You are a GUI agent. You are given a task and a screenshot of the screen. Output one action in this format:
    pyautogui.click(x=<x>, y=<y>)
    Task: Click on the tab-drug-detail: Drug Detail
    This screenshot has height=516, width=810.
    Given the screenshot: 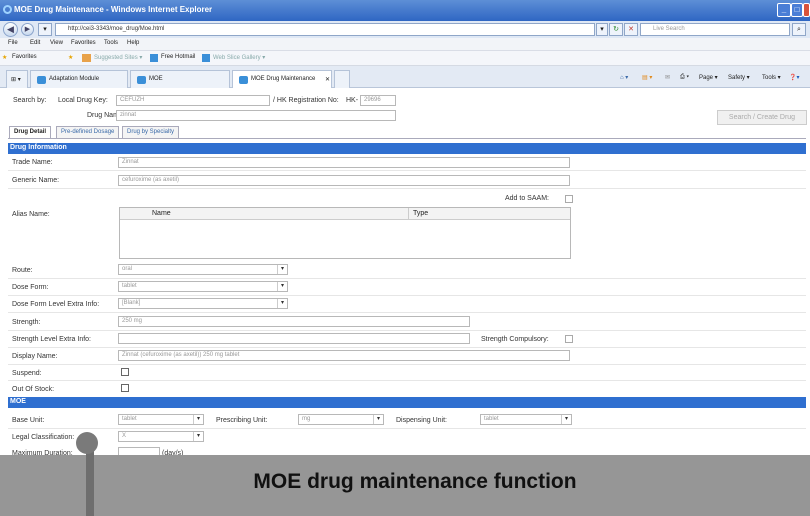 What is the action you would take?
    pyautogui.click(x=30, y=132)
    